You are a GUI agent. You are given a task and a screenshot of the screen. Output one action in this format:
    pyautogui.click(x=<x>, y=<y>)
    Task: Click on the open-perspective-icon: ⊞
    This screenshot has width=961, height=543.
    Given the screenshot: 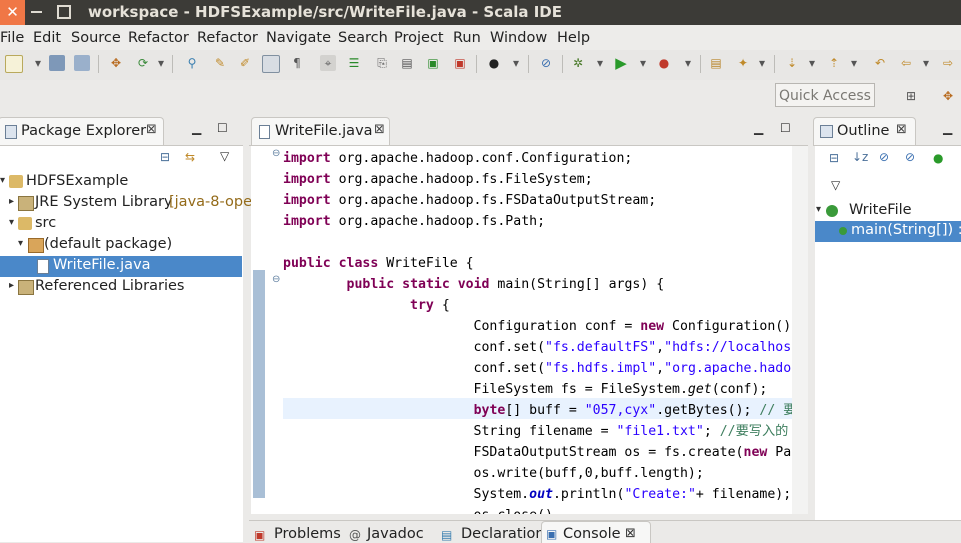 What is the action you would take?
    pyautogui.click(x=911, y=96)
    